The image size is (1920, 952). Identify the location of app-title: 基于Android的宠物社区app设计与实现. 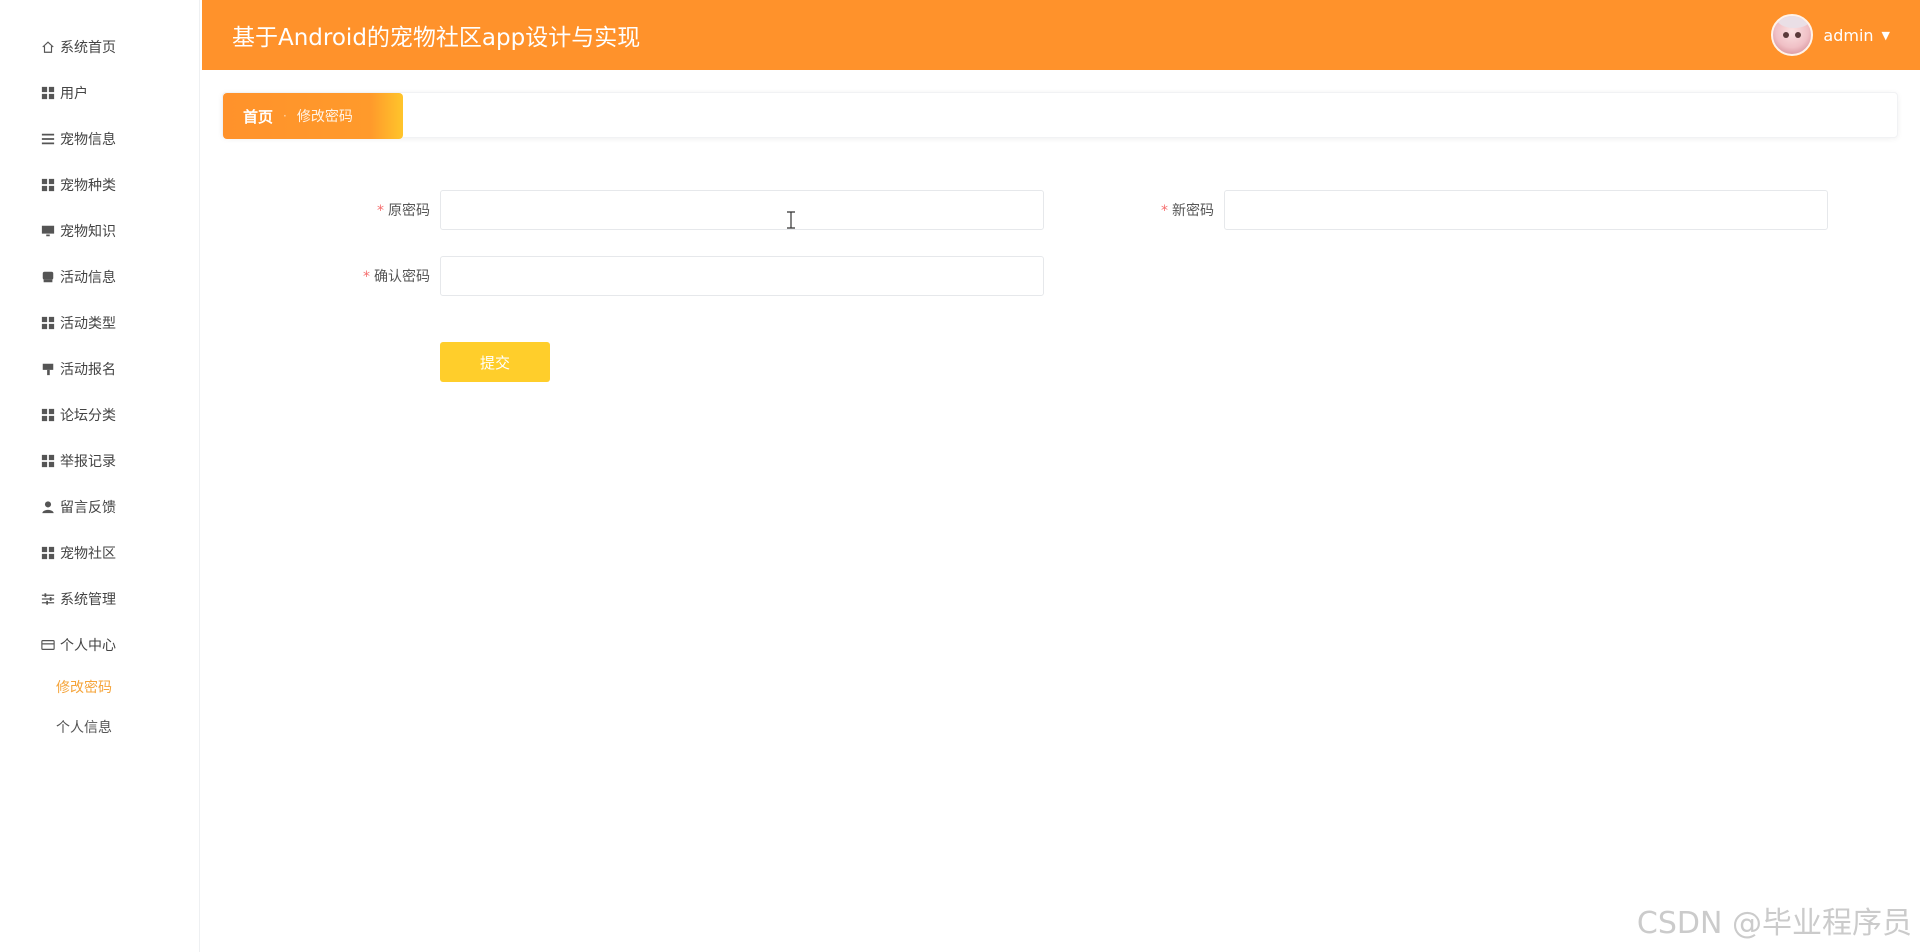
(436, 38).